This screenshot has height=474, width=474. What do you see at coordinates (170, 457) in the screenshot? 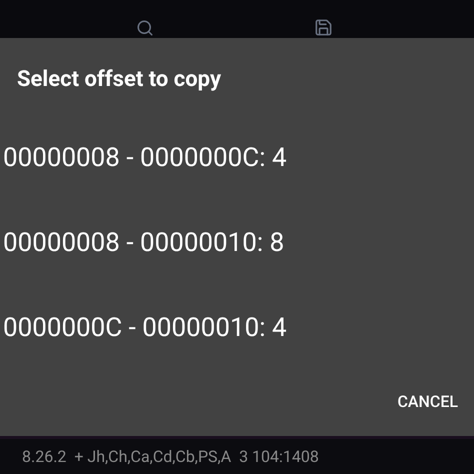
I see `status-text: 8.26.2 + Jh,Ch,Ca,Cd,Cb,PS,A 3 104:1408` at bounding box center [170, 457].